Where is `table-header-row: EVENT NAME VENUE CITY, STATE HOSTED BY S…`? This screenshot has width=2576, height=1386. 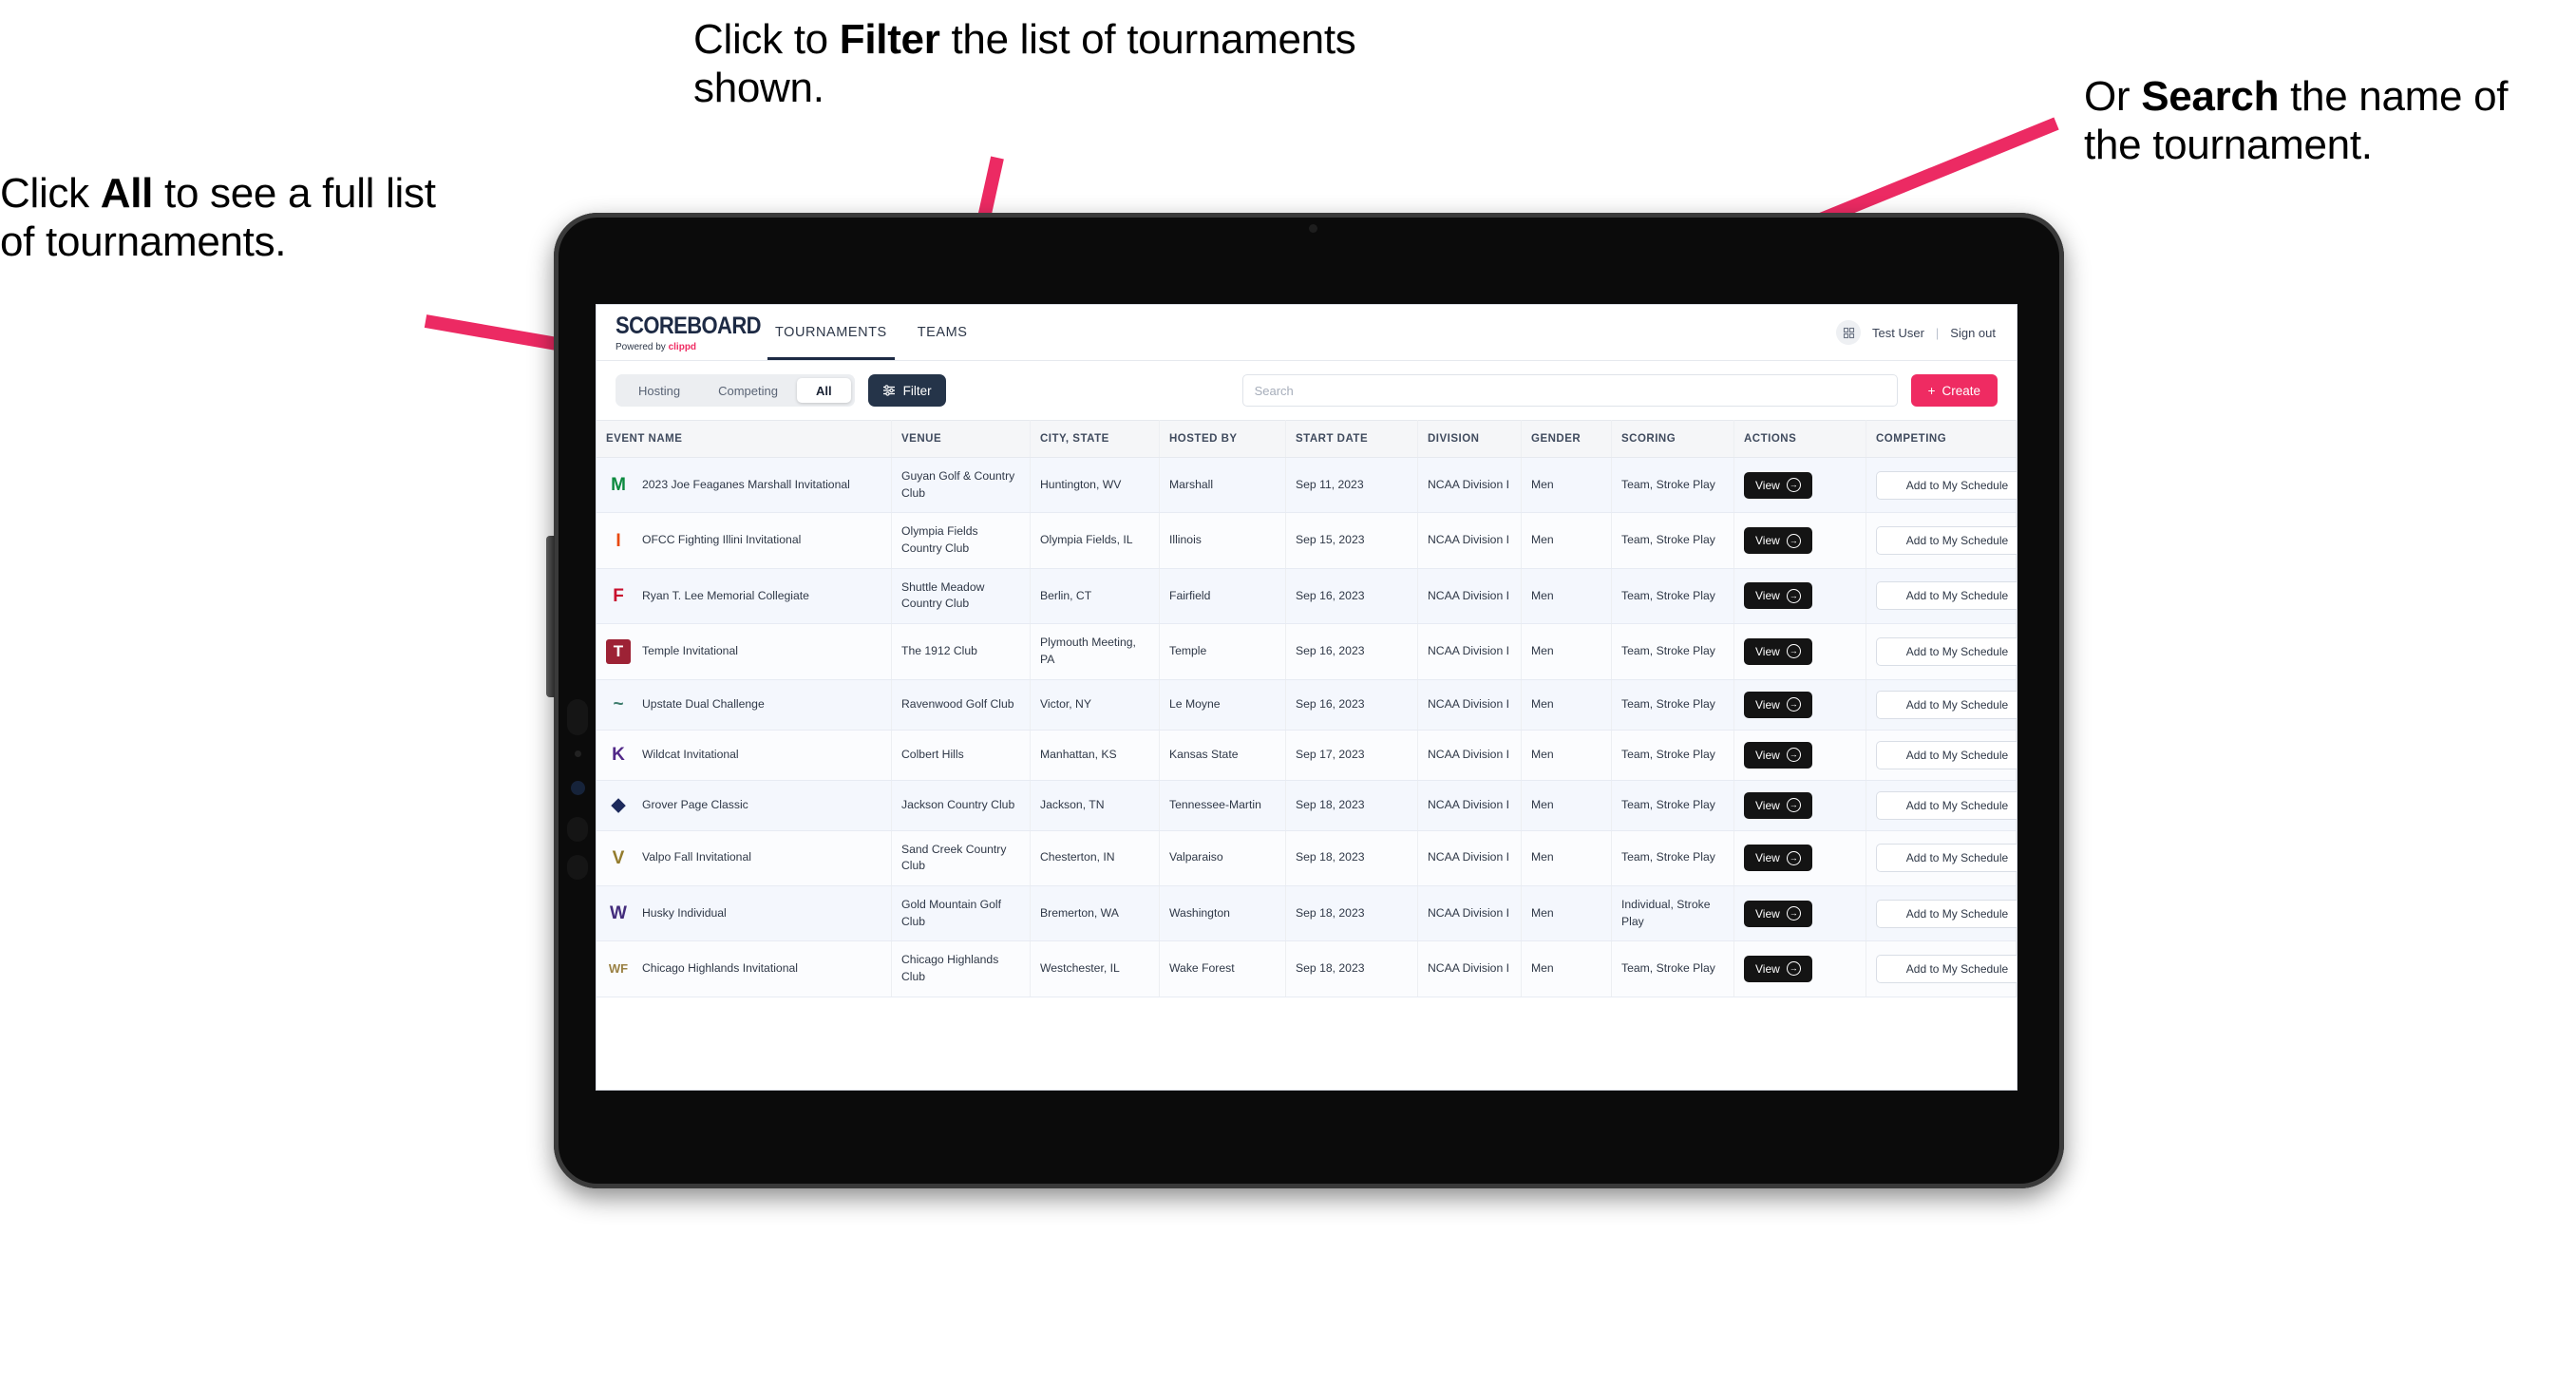 table-header-row: EVENT NAME VENUE CITY, STATE HOSTED BY S… is located at coordinates (1307, 439).